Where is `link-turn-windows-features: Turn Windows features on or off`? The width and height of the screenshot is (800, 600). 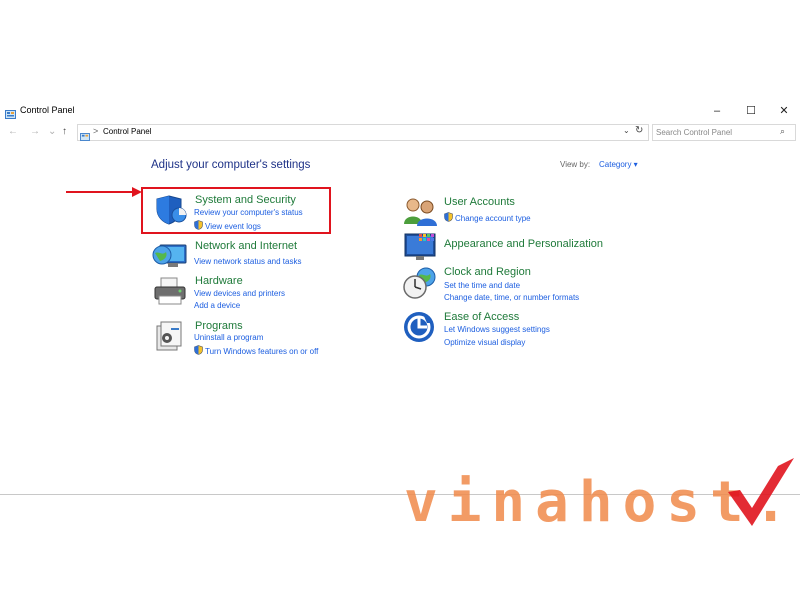 link-turn-windows-features: Turn Windows features on or off is located at coordinates (256, 350).